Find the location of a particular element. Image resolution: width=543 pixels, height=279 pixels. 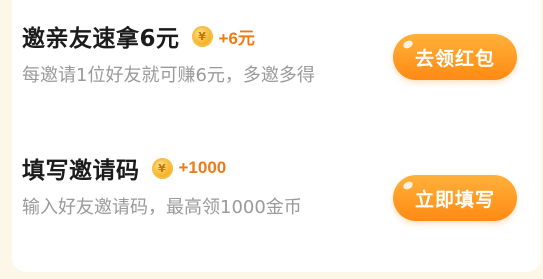

task-title: 填写邀请码 is located at coordinates (81, 171).